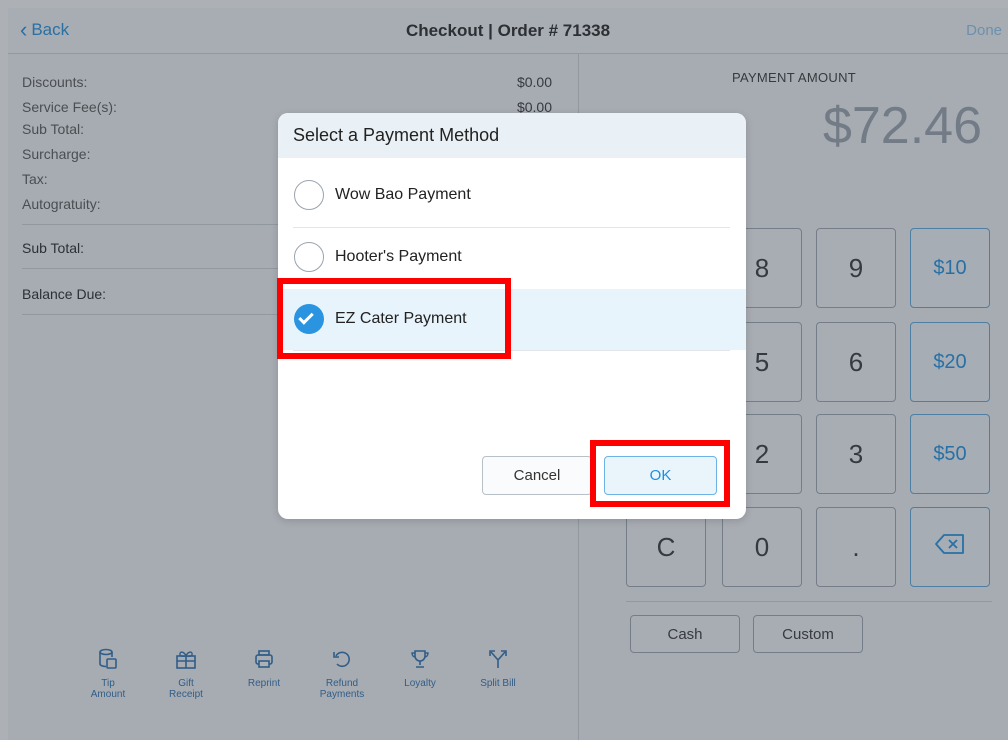  Describe the element at coordinates (537, 475) in the screenshot. I see `cancel-button: Cancel` at that location.